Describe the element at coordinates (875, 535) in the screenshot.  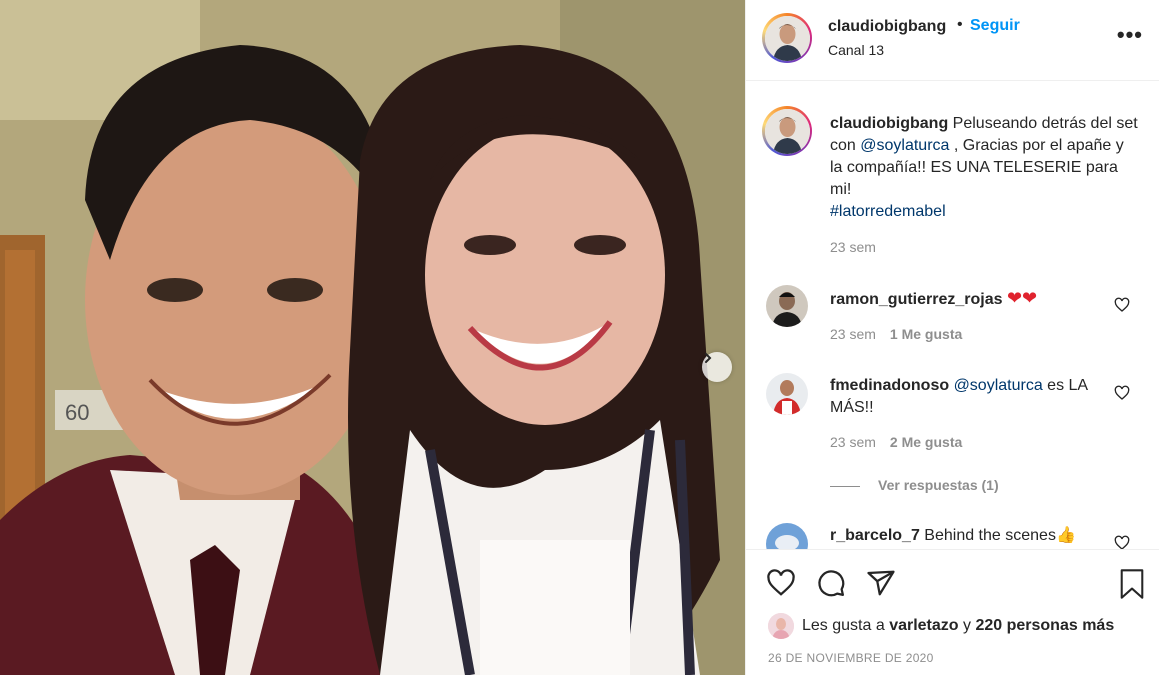
I see `comment-username: r_barcelo_7` at that location.